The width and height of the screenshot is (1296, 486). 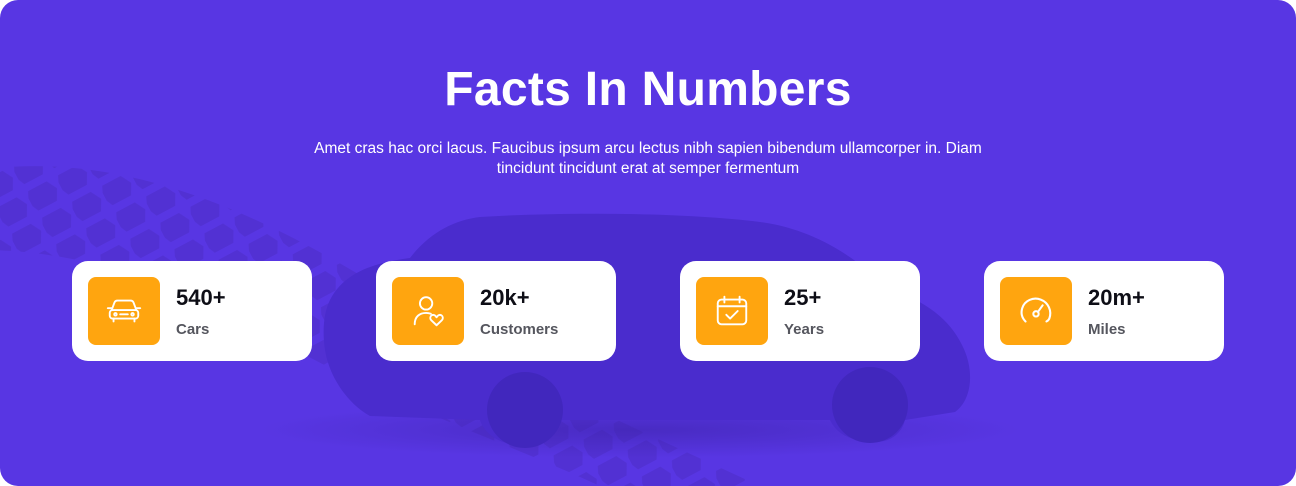 What do you see at coordinates (519, 329) in the screenshot?
I see `stat-label: Customers` at bounding box center [519, 329].